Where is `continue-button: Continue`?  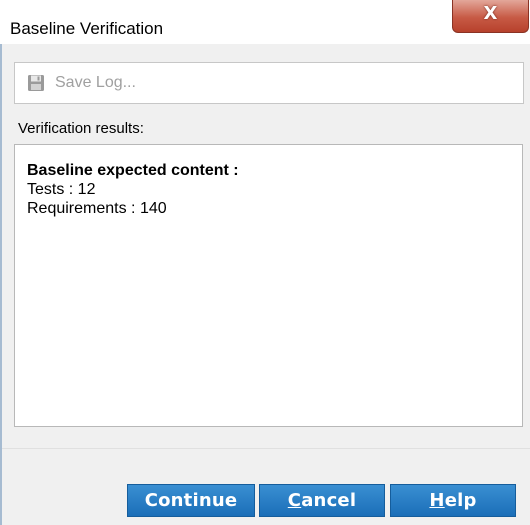 continue-button: Continue is located at coordinates (191, 500).